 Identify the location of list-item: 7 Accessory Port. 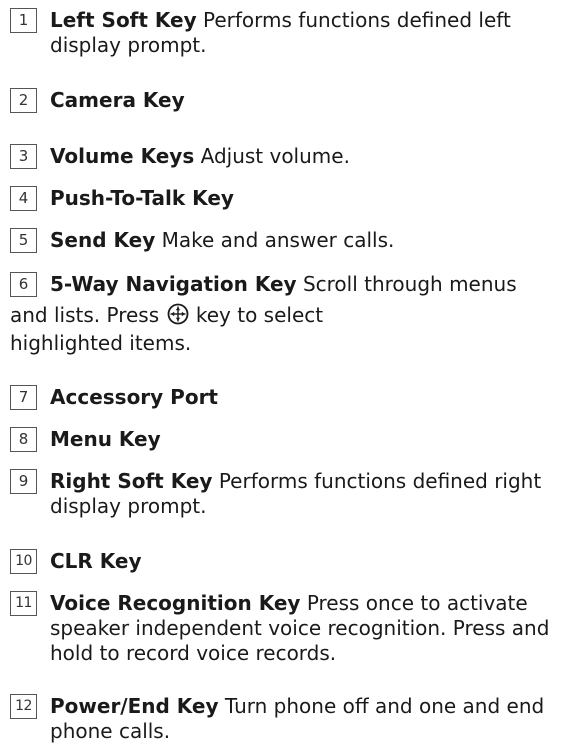
(285, 397).